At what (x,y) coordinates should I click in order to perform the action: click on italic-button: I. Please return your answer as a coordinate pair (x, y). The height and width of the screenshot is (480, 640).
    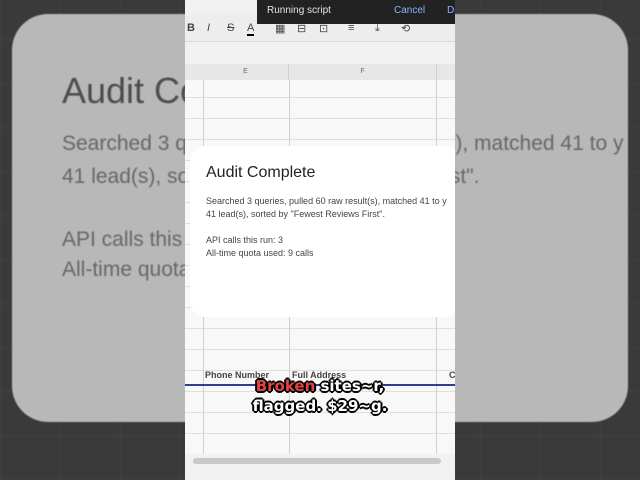
    Looking at the image, I should click on (208, 28).